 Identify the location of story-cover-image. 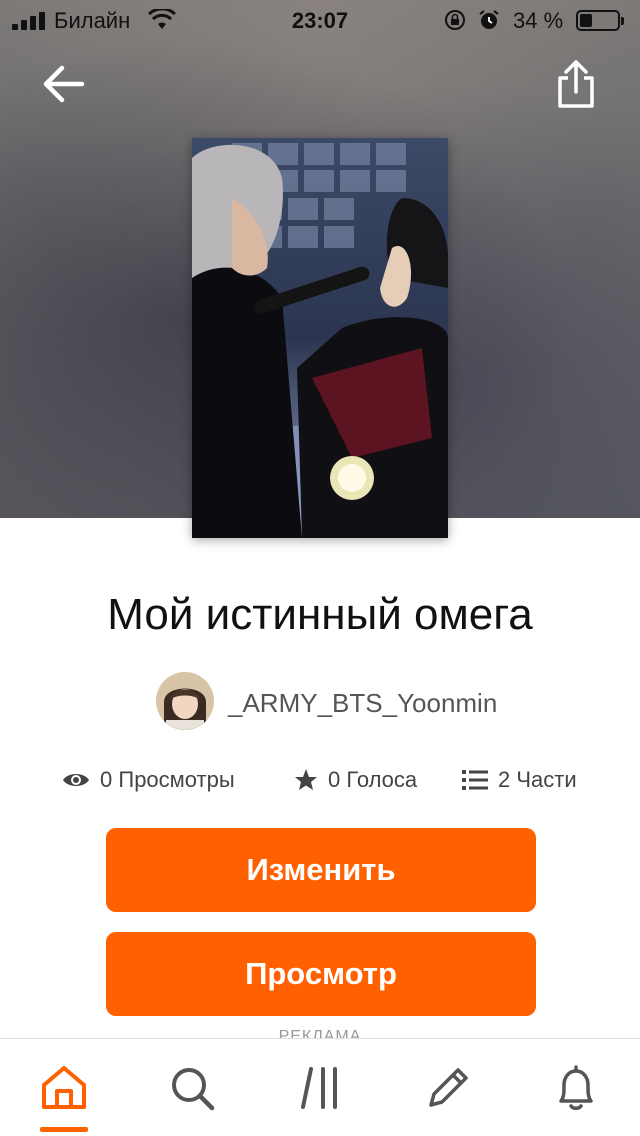
(320, 338).